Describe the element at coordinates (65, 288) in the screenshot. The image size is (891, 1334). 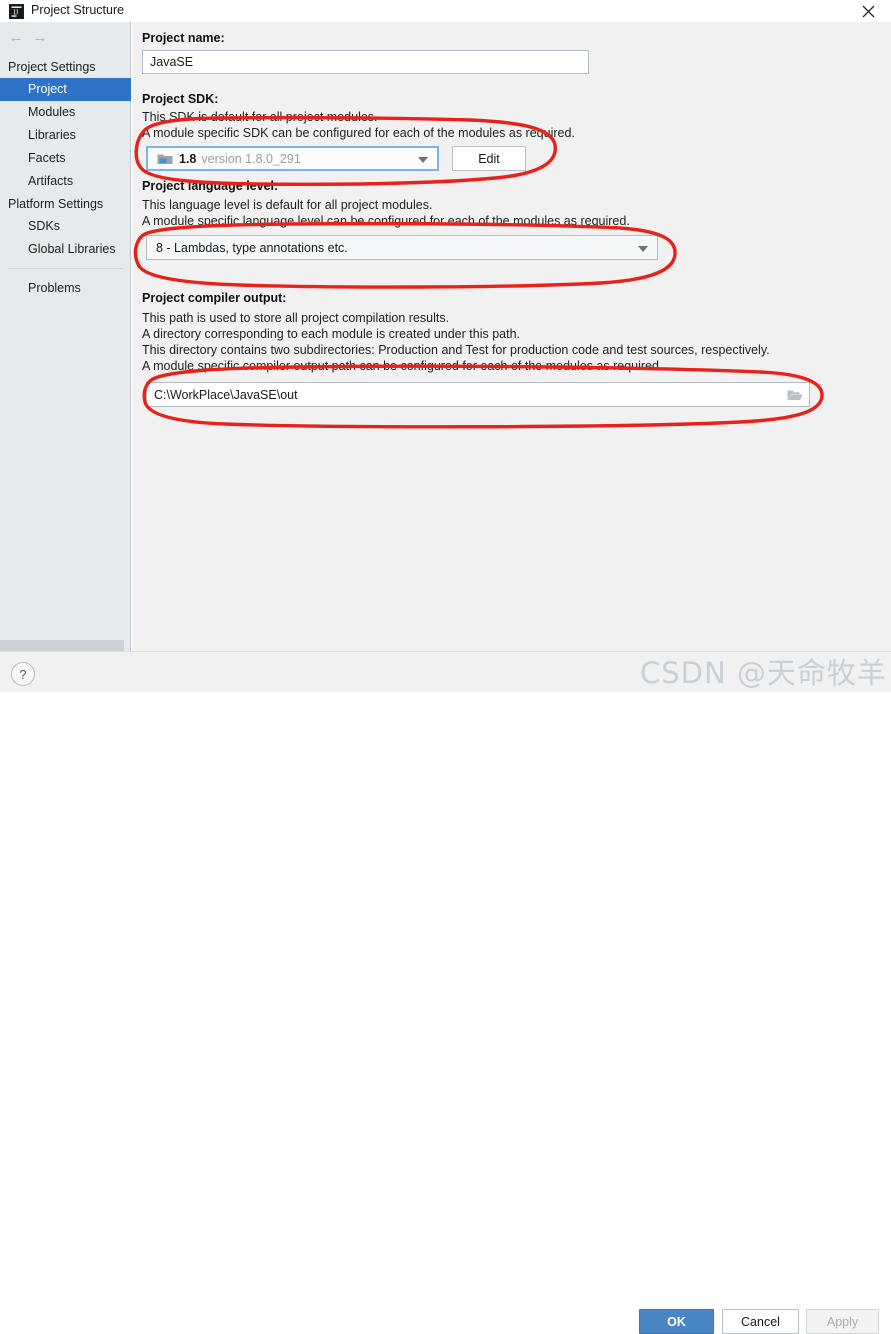
I see `sidebar-item-problems: Problems` at that location.